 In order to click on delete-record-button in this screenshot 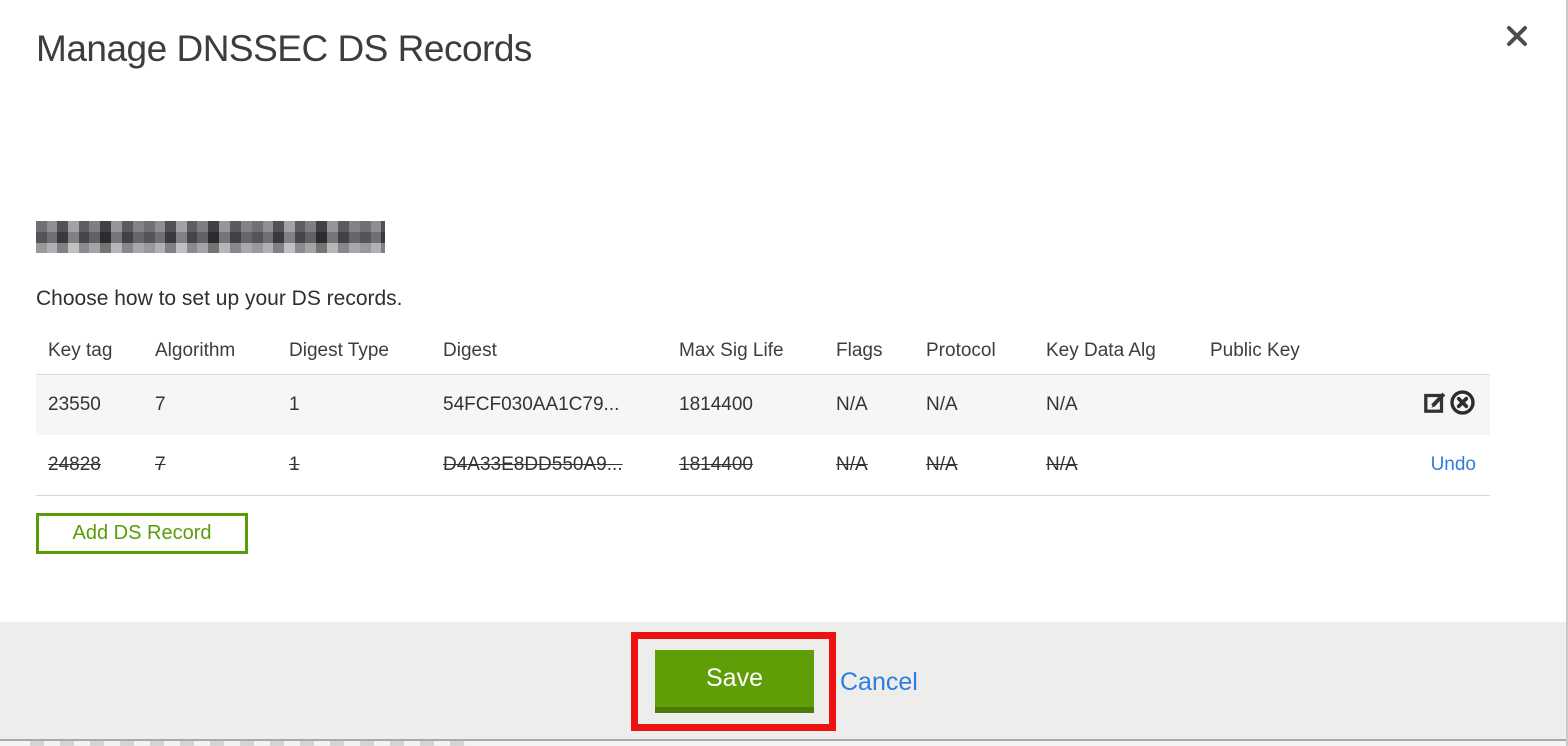, I will do `click(1462, 405)`.